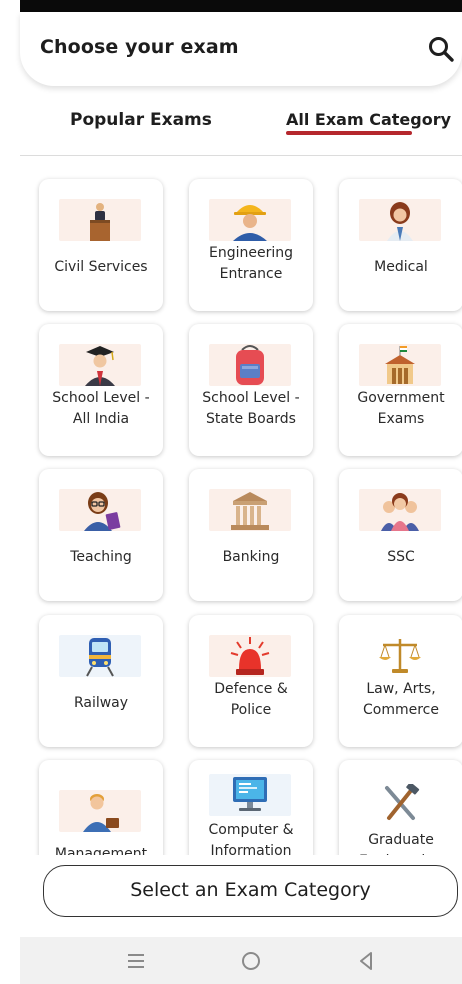 The width and height of the screenshot is (462, 984). What do you see at coordinates (250, 220) in the screenshot?
I see `engineer-hardhat-icon` at bounding box center [250, 220].